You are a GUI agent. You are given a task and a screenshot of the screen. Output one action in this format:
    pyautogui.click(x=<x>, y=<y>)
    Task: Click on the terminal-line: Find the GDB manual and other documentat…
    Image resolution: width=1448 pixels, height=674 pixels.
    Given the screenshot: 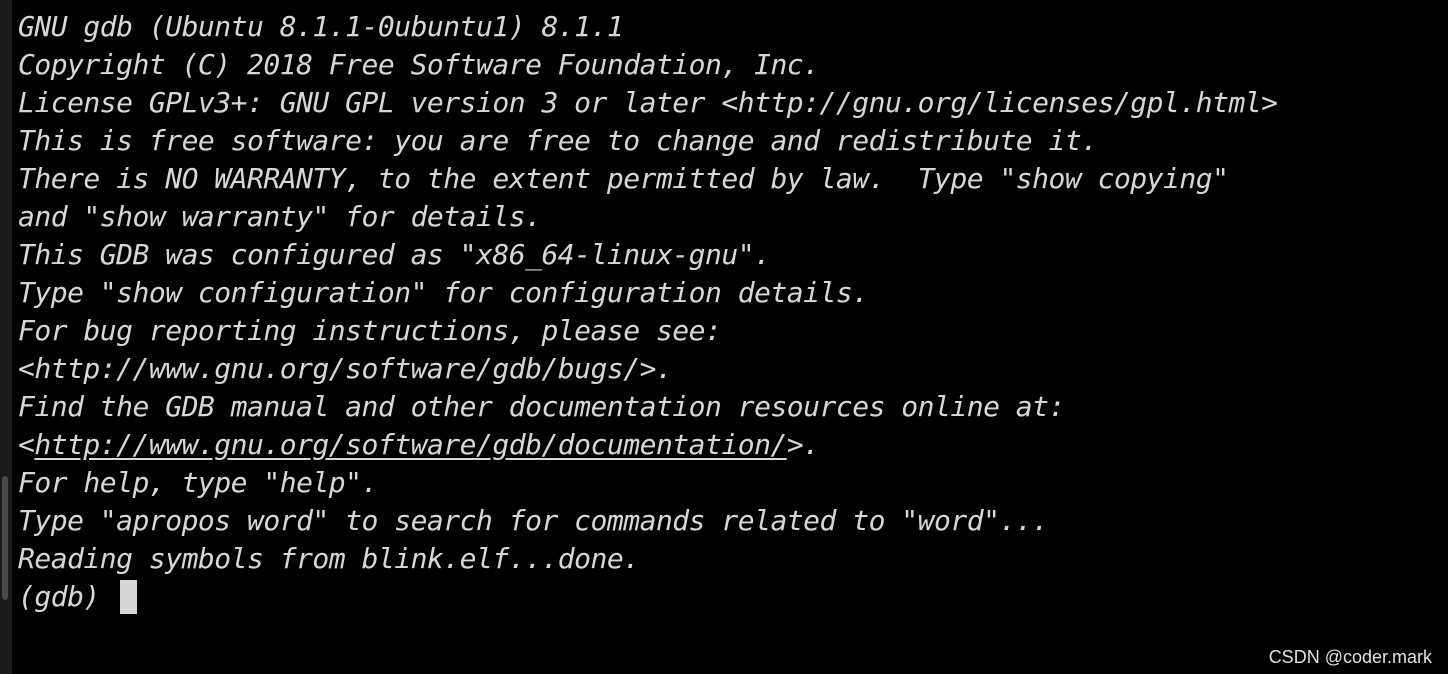 What is the action you would take?
    pyautogui.click(x=541, y=406)
    